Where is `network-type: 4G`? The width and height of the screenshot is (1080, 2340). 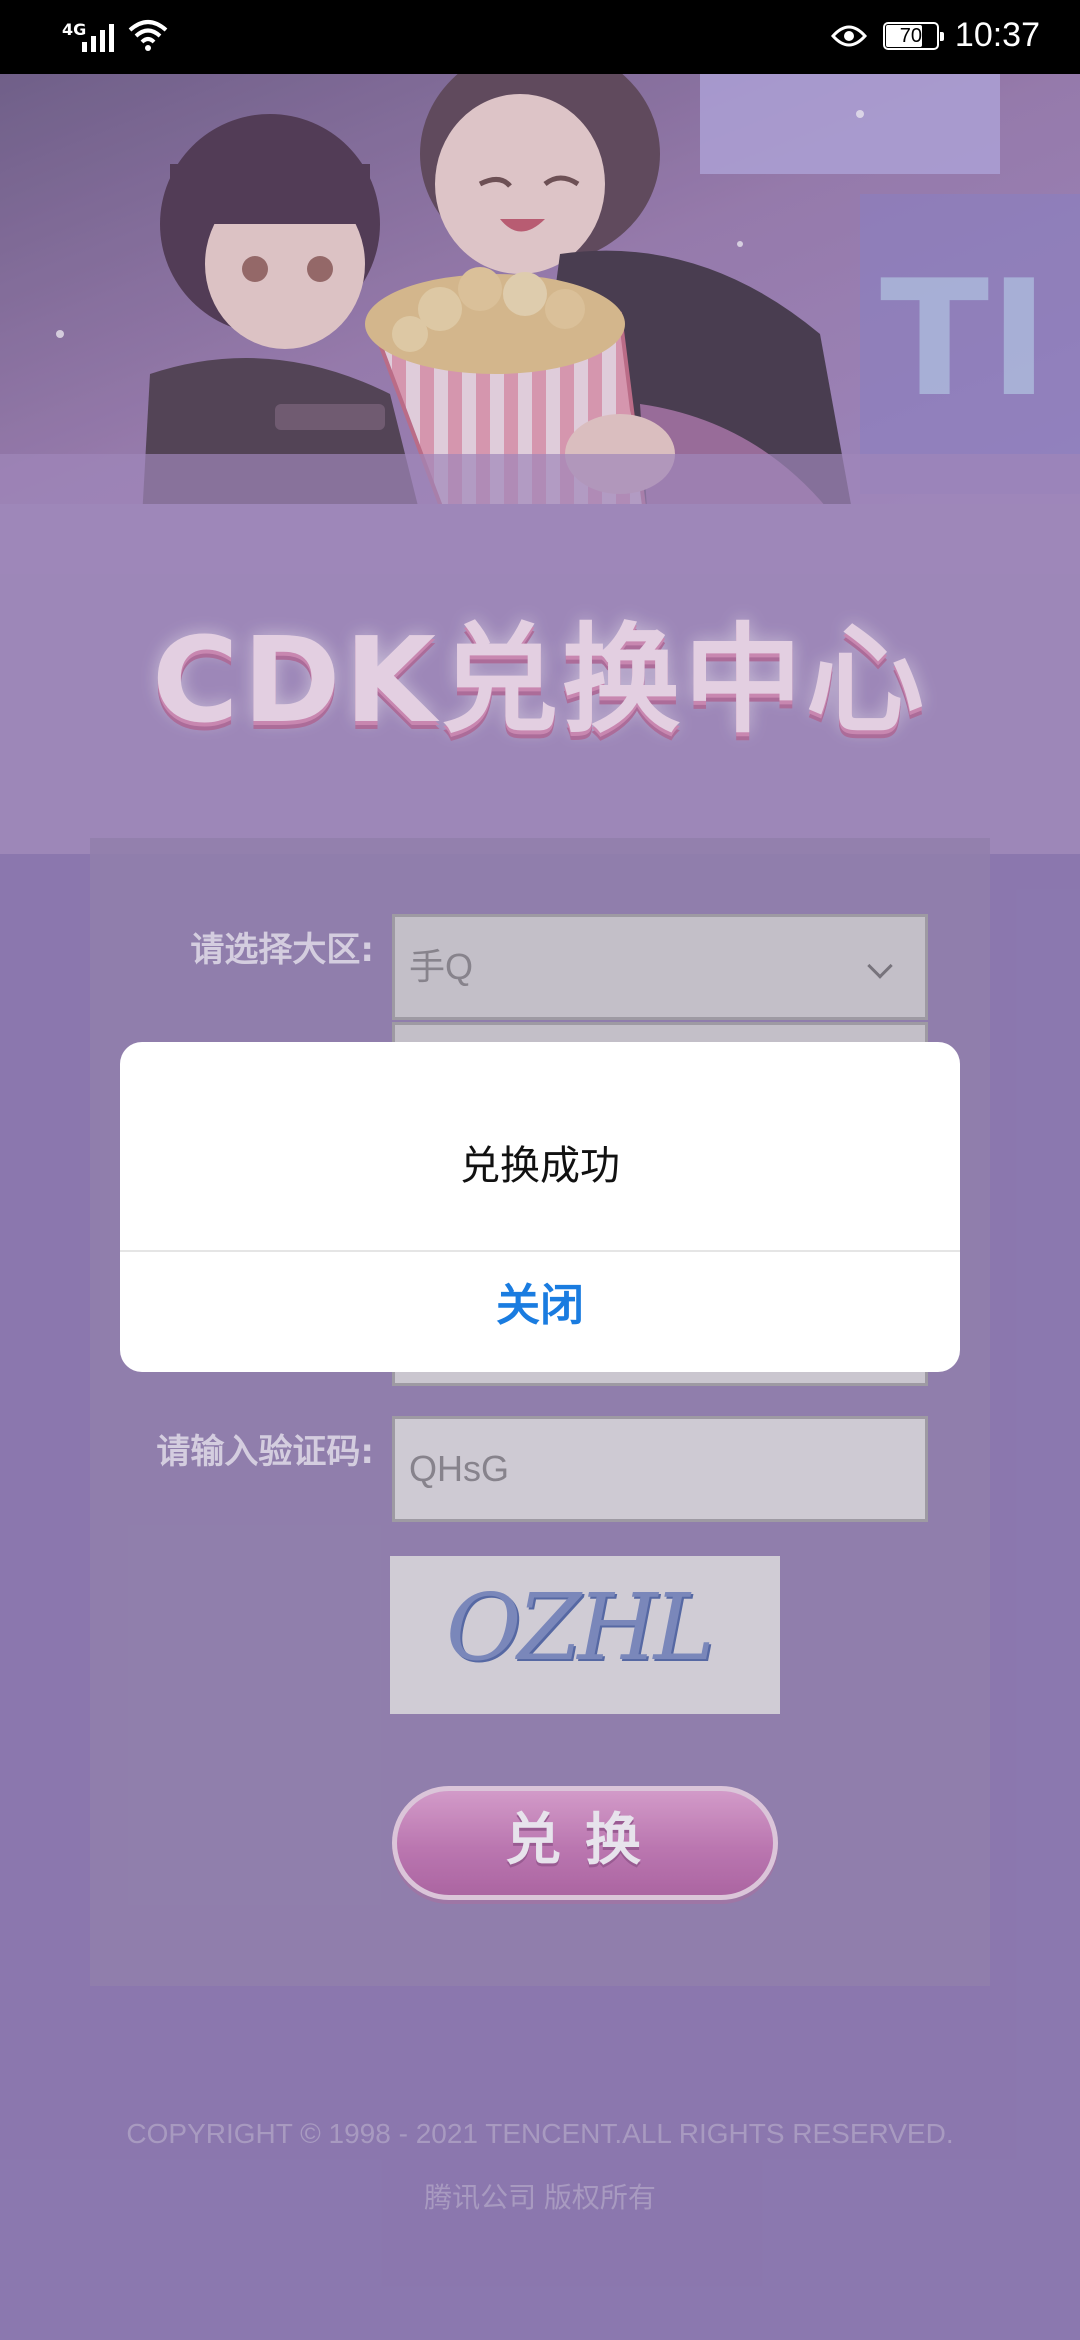
network-type: 4G is located at coordinates (74, 29).